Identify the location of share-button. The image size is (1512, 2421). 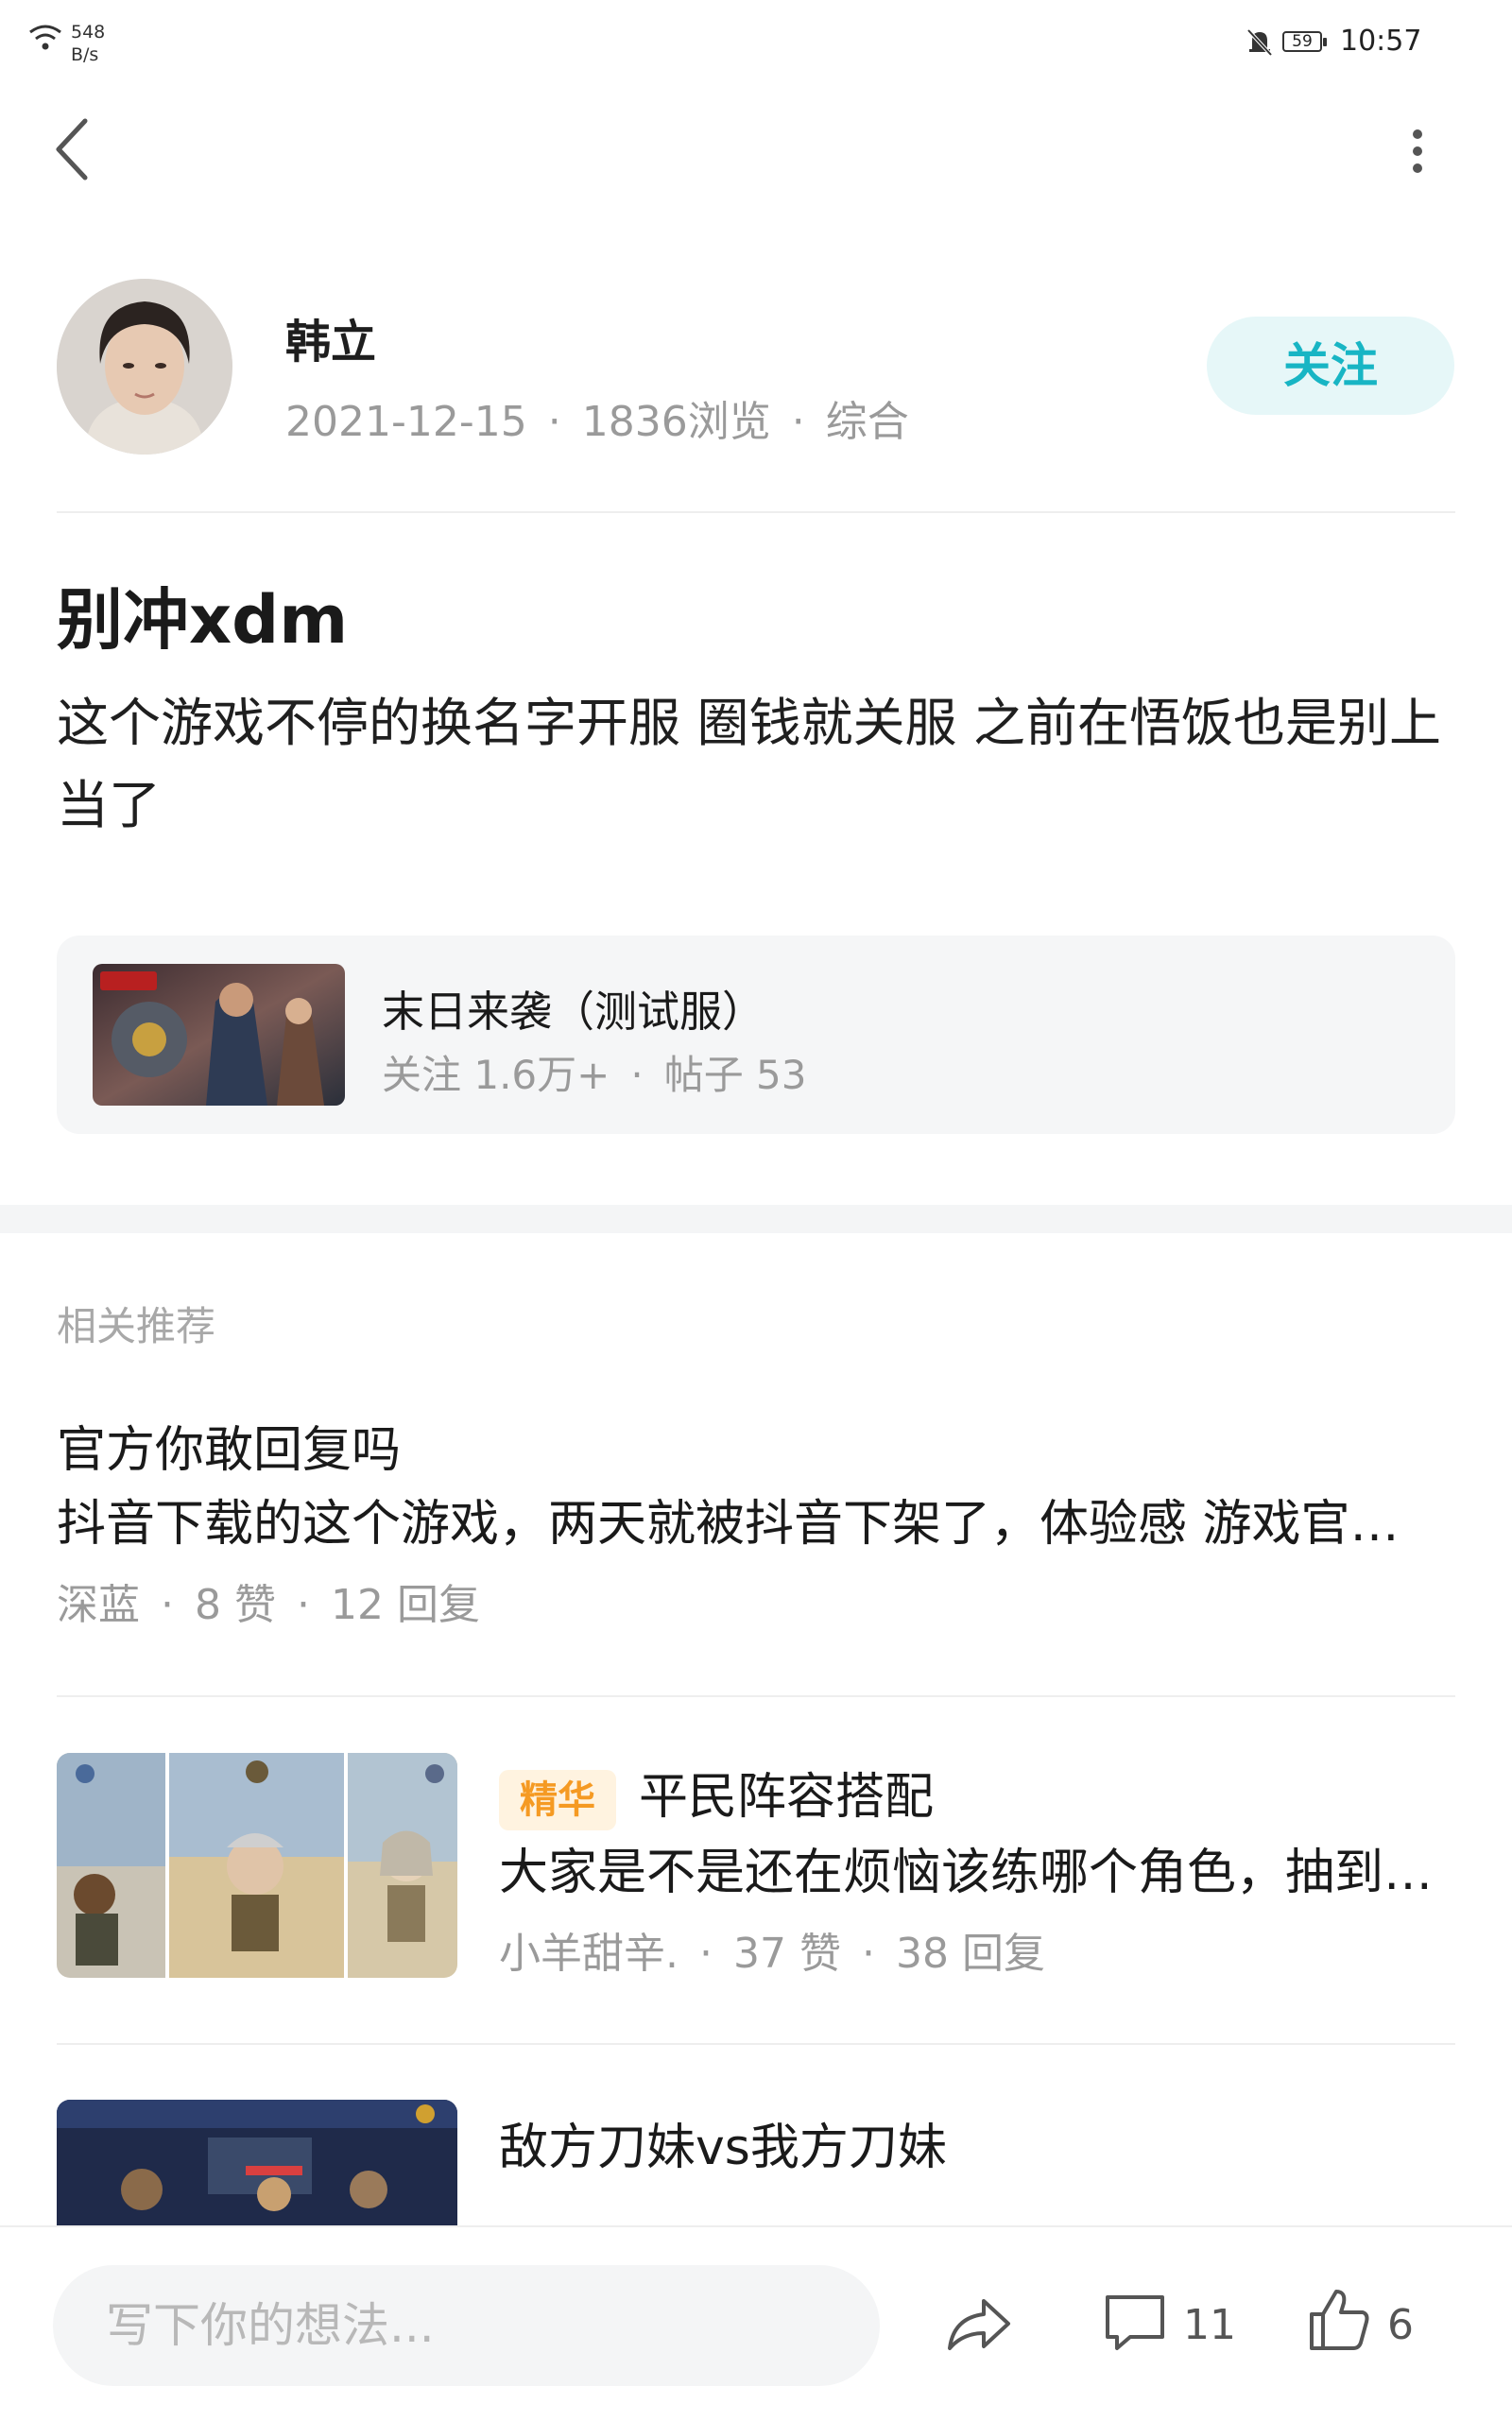
(978, 2322).